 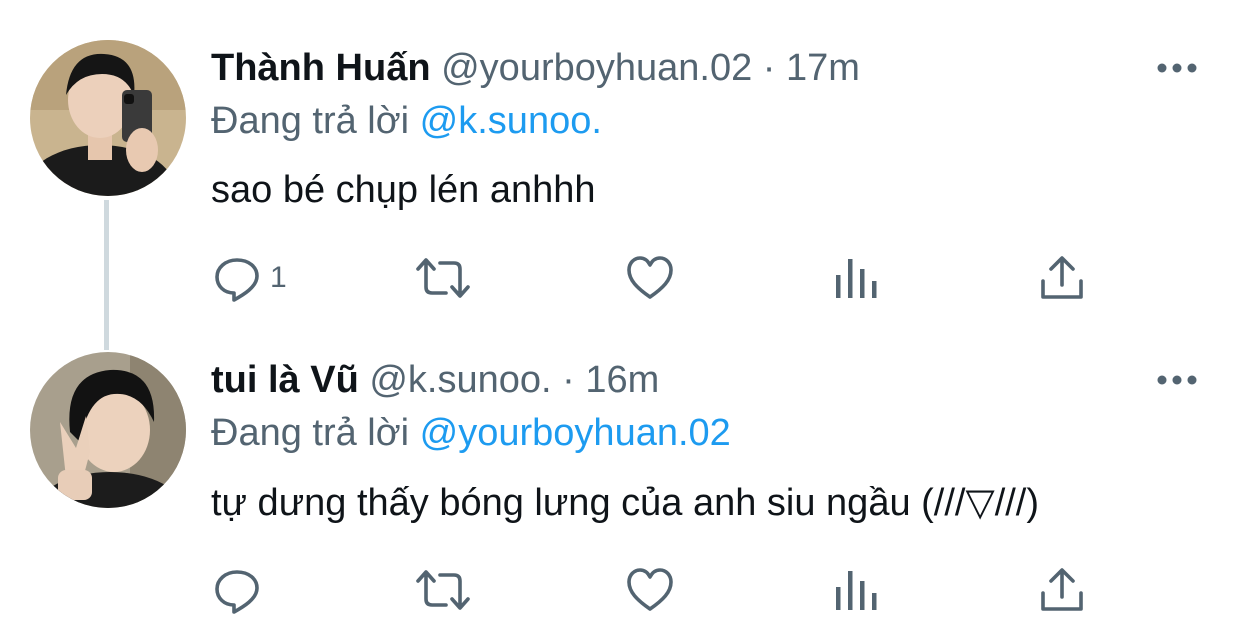 I want to click on reply-button: 1, so click(x=249, y=278).